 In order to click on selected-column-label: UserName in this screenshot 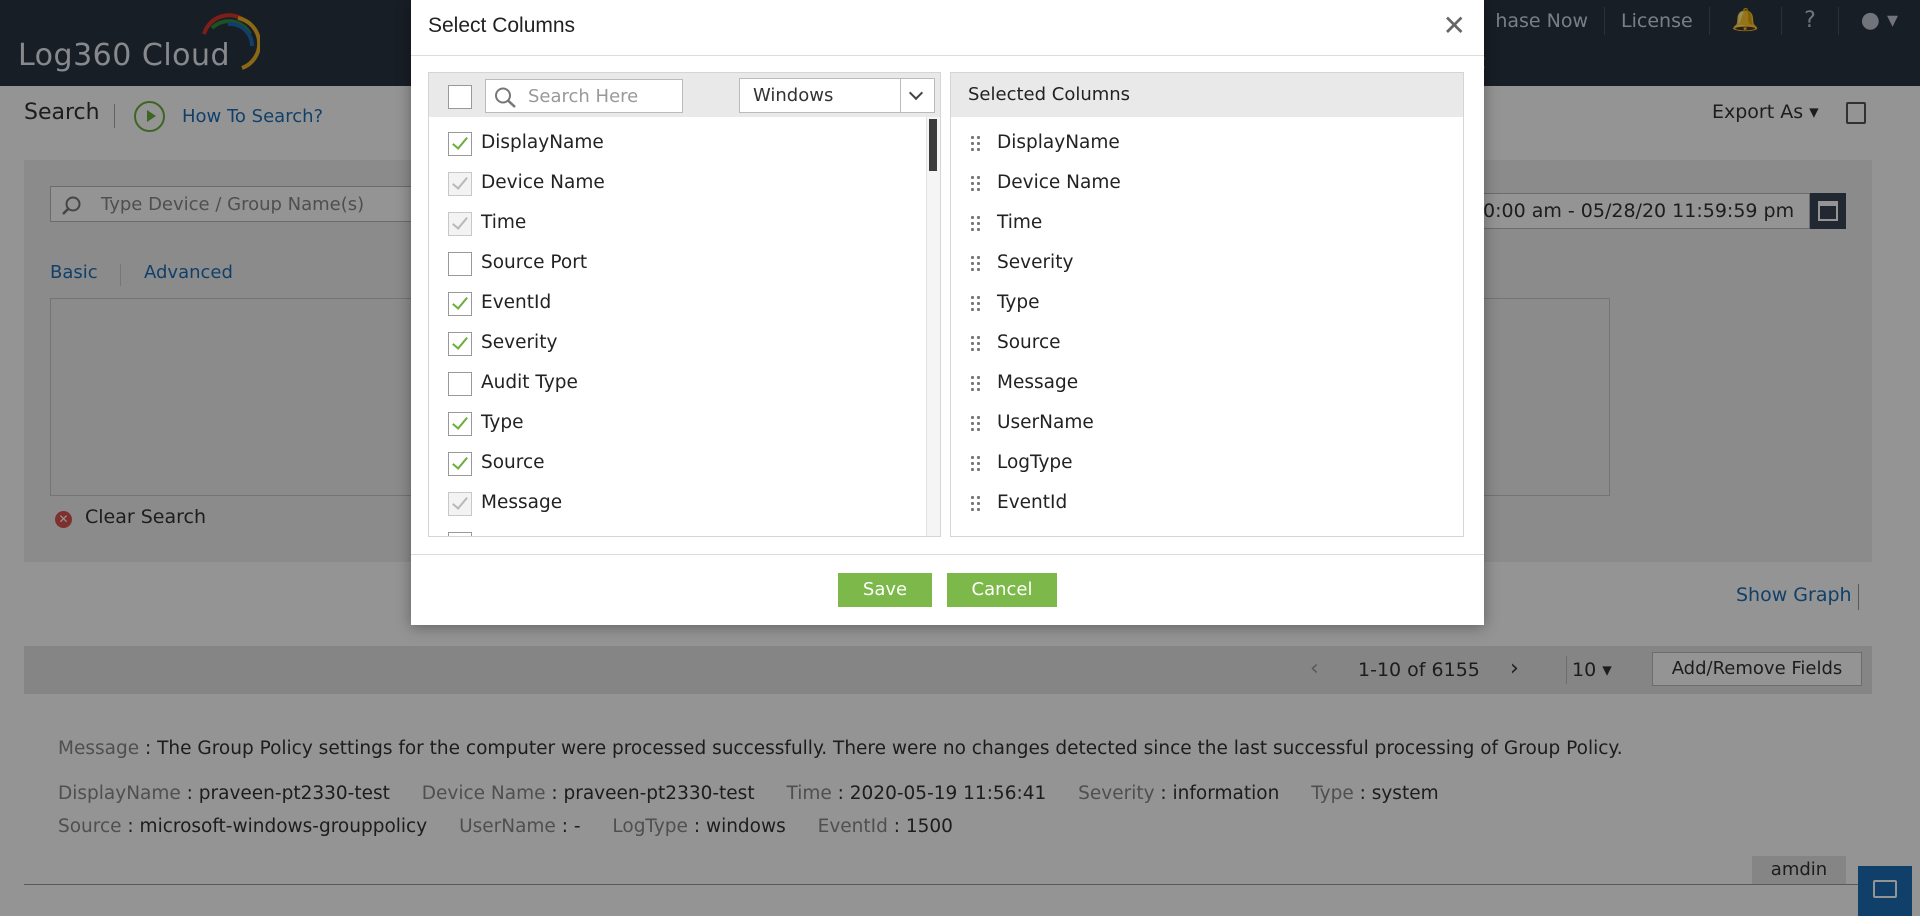, I will do `click(1045, 422)`.